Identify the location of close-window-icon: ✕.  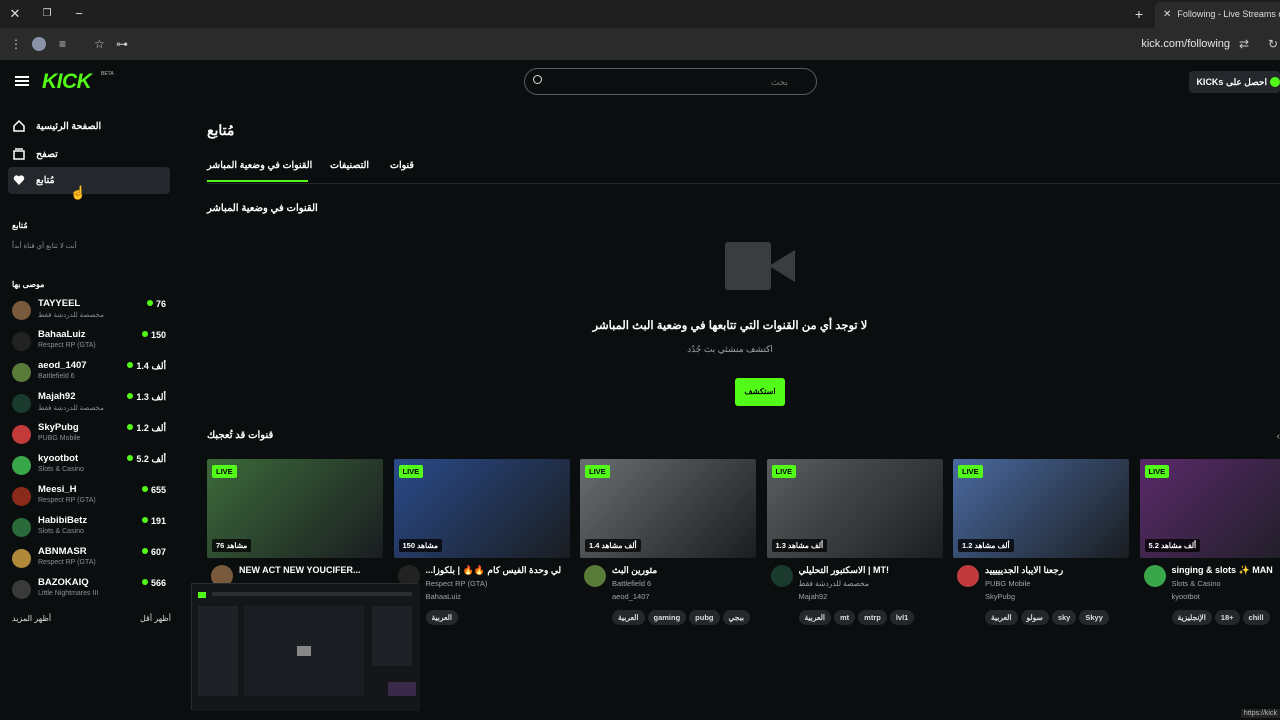
(15, 14).